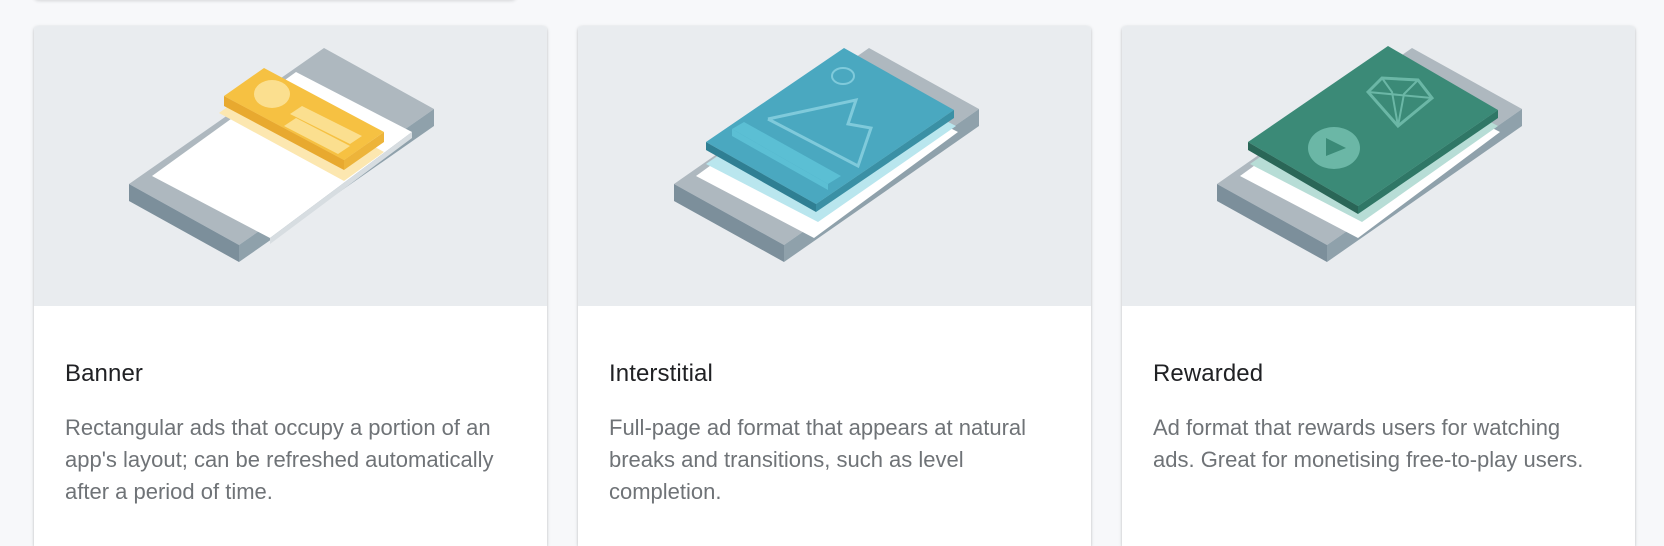 Image resolution: width=1664 pixels, height=546 pixels. What do you see at coordinates (104, 373) in the screenshot?
I see `card-title: Banner` at bounding box center [104, 373].